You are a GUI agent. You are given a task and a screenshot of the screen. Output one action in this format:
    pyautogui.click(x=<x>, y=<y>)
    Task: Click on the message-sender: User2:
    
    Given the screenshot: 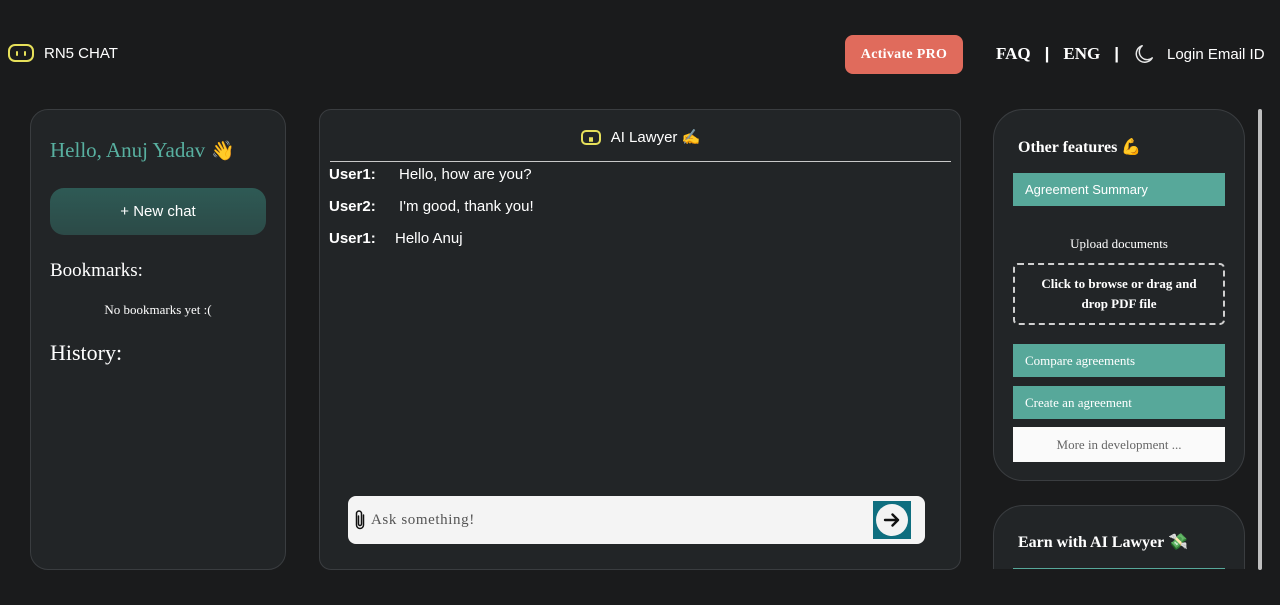 What is the action you would take?
    pyautogui.click(x=352, y=206)
    